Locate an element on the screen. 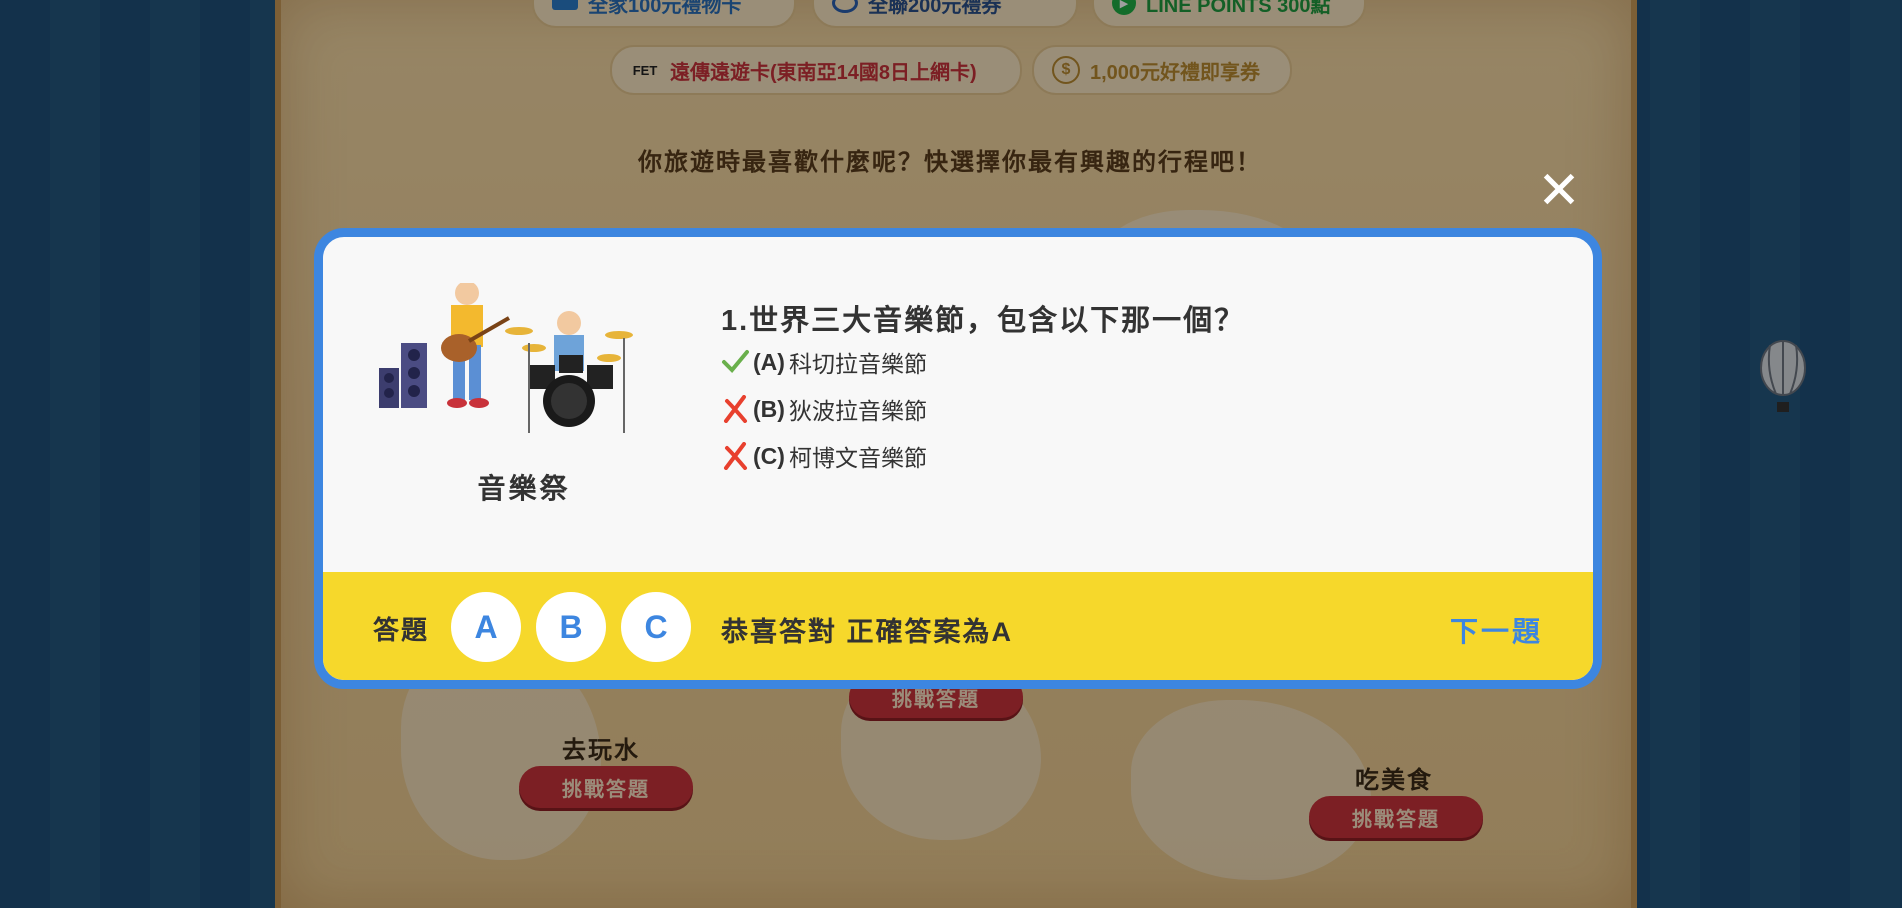  option-text: 科切拉音樂節 is located at coordinates (857, 364).